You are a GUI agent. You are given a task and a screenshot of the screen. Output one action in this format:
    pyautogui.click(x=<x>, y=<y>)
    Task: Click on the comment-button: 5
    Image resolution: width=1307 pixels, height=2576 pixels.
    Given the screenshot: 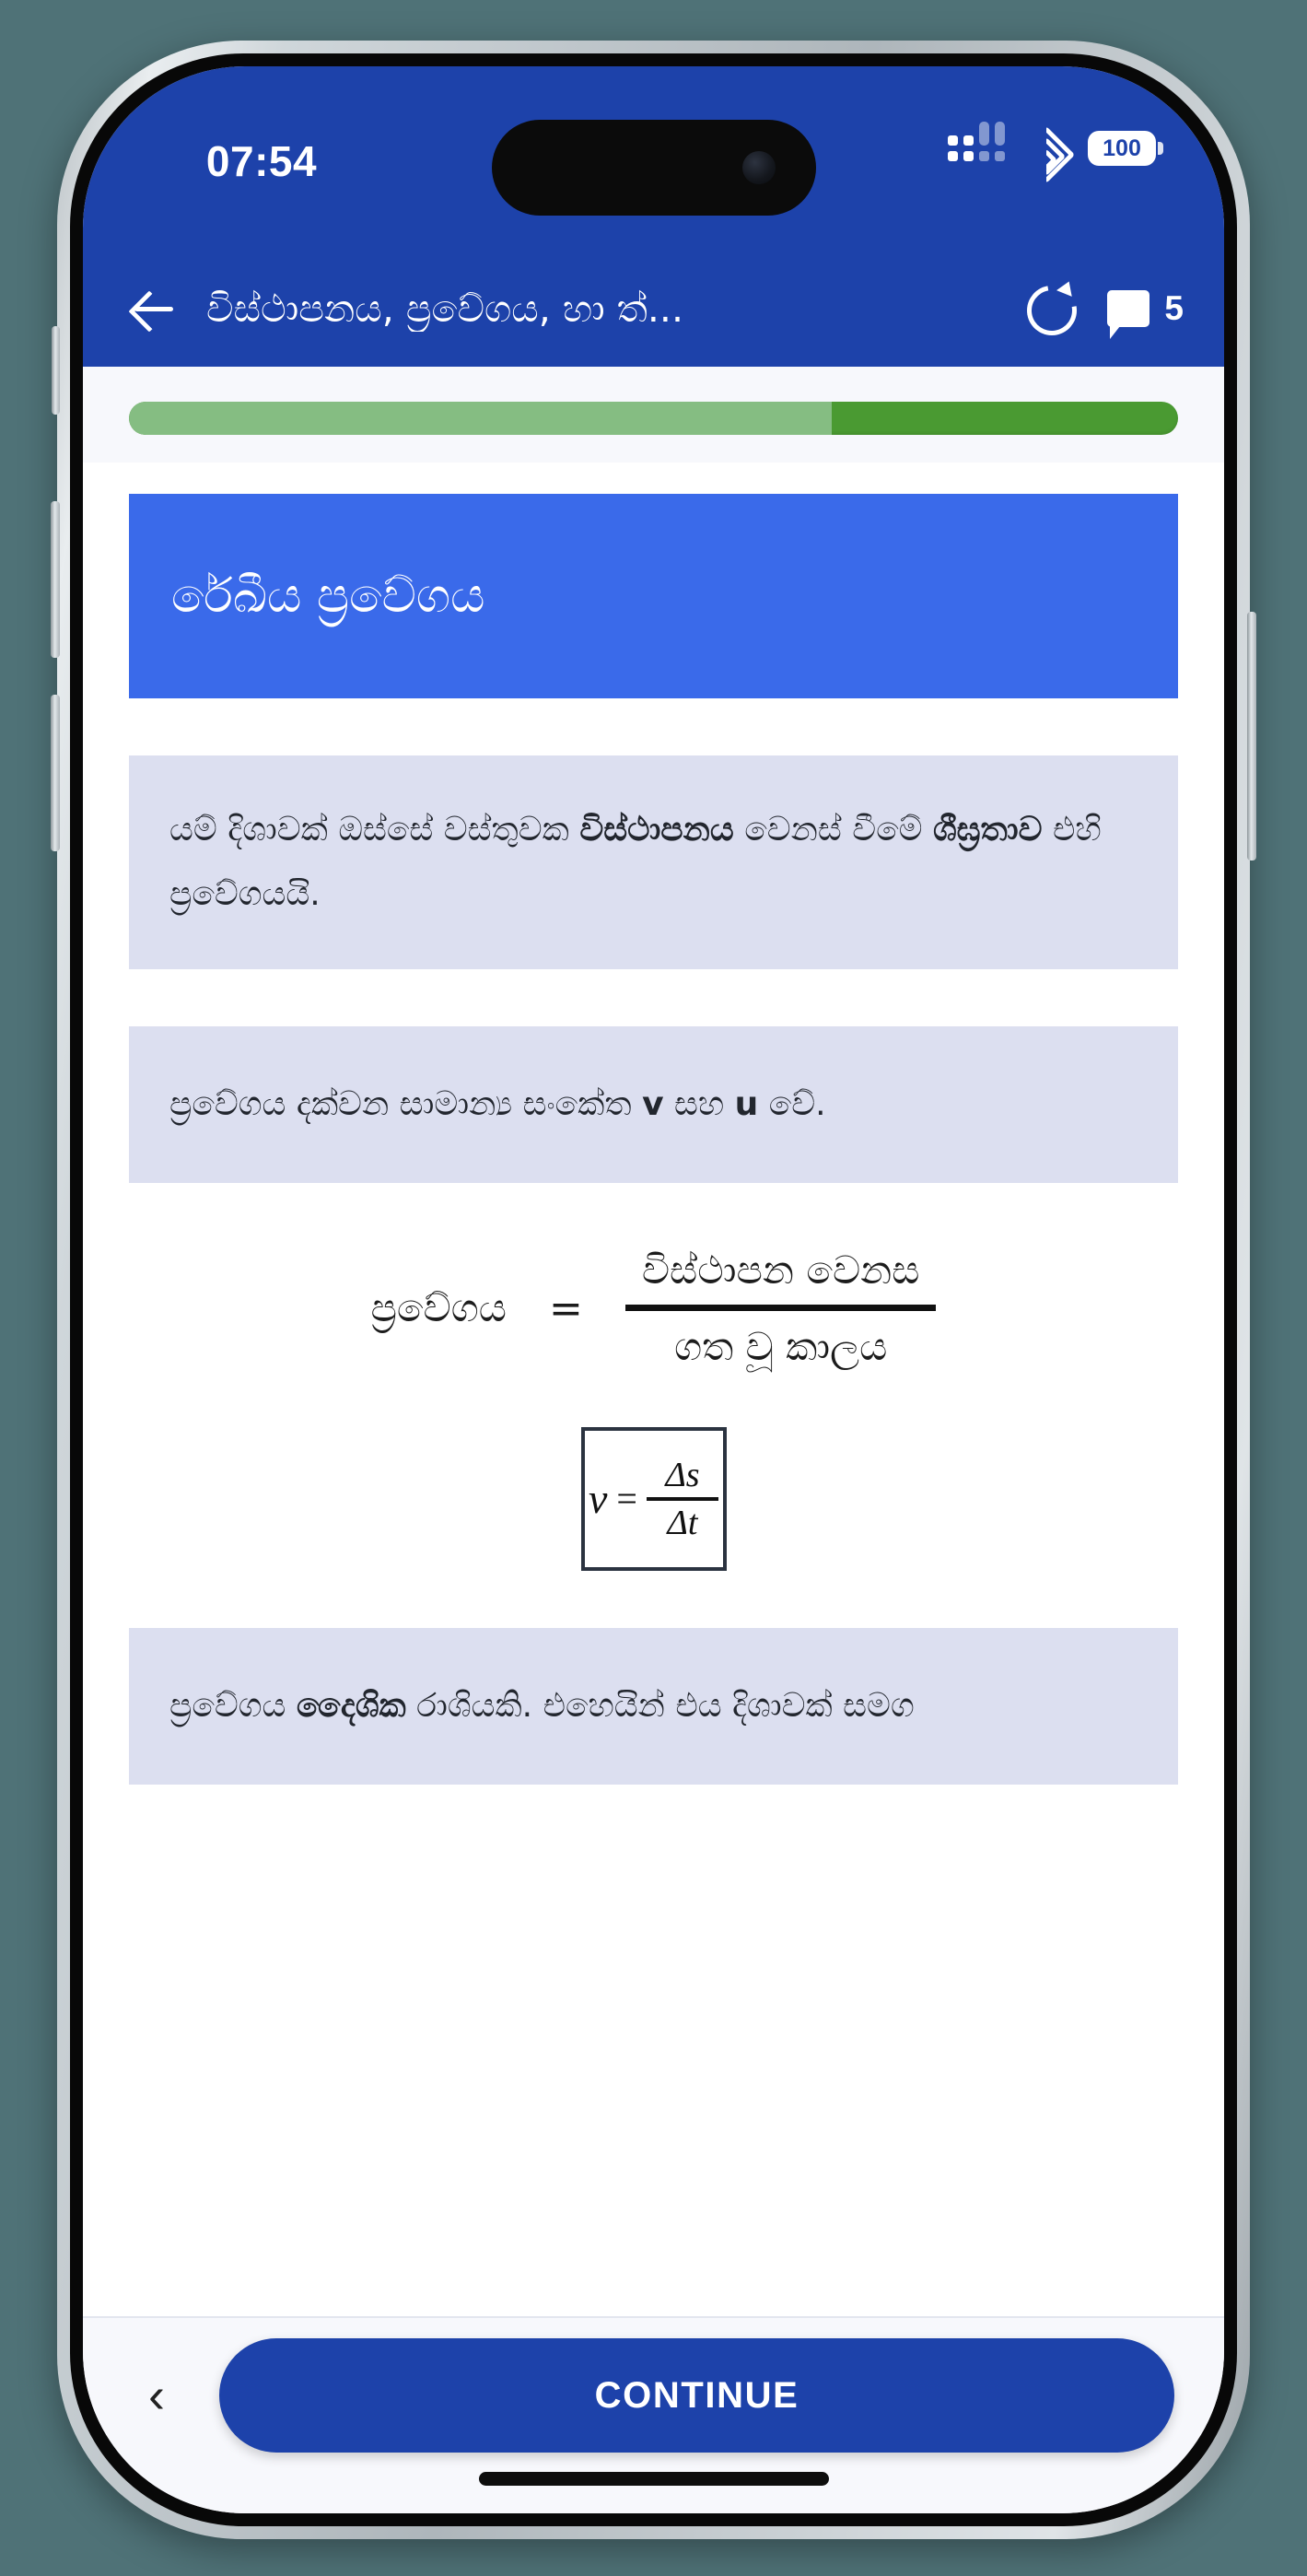 What is the action you would take?
    pyautogui.click(x=1145, y=314)
    